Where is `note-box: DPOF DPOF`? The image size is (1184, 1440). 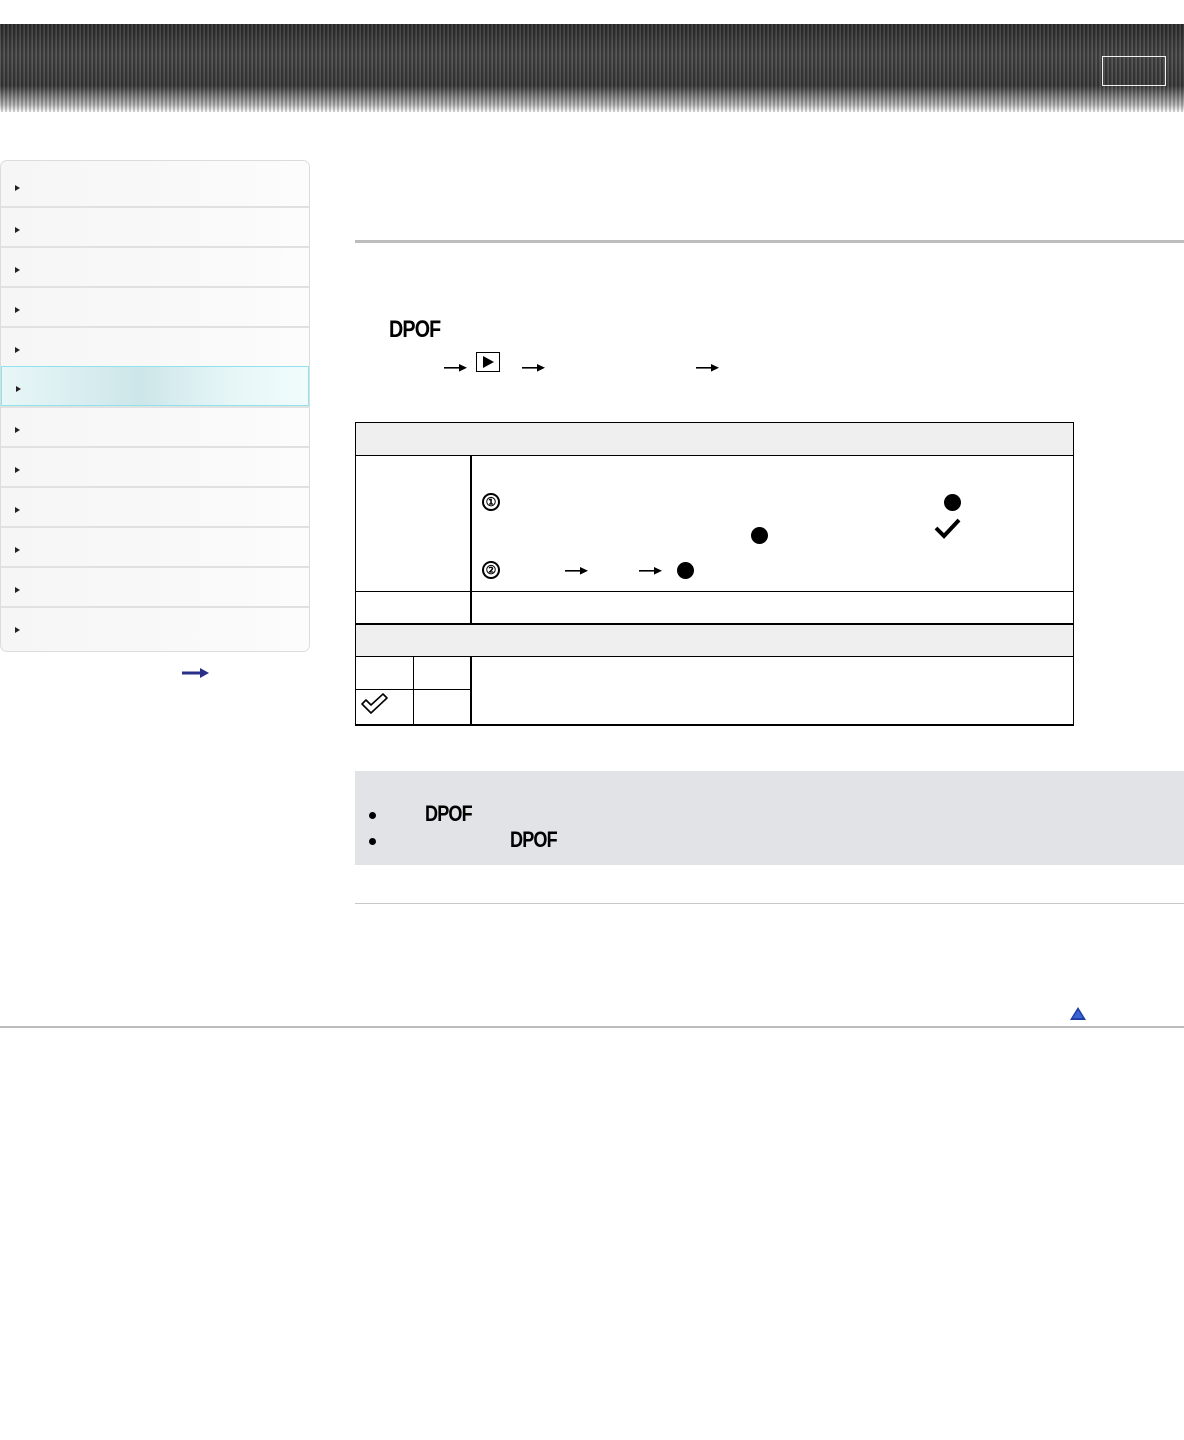 note-box: DPOF DPOF is located at coordinates (769, 818).